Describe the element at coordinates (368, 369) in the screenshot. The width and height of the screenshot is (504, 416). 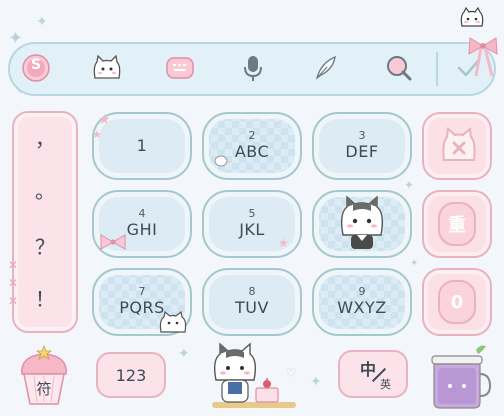
I see `lang-main-label: 中` at that location.